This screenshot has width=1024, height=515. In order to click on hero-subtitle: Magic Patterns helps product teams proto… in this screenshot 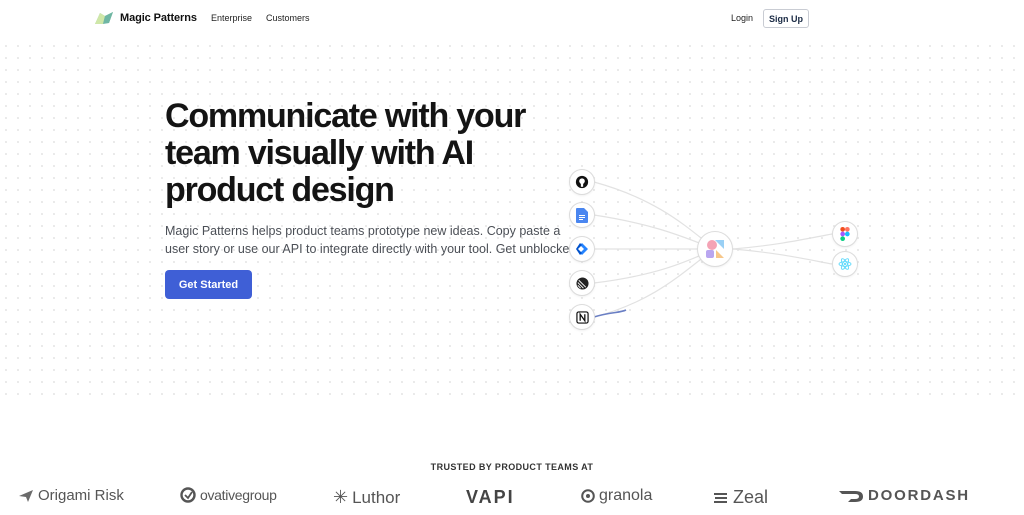, I will do `click(372, 240)`.